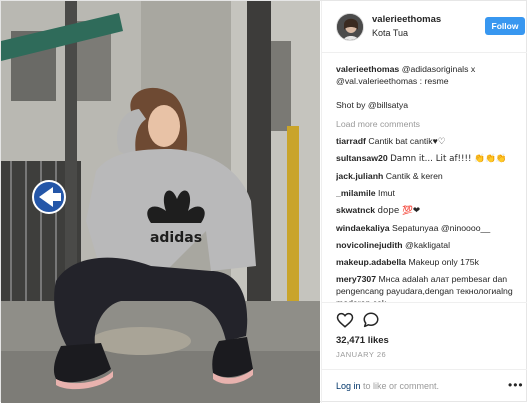 This screenshot has width=527, height=404. I want to click on avatar, so click(350, 27).